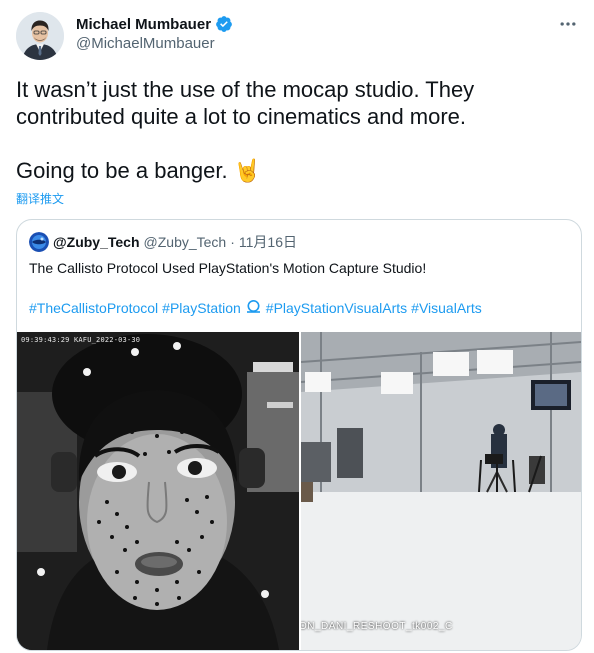 Image resolution: width=594 pixels, height=653 pixels. What do you see at coordinates (201, 308) in the screenshot?
I see `hashtag: #PlayStation` at bounding box center [201, 308].